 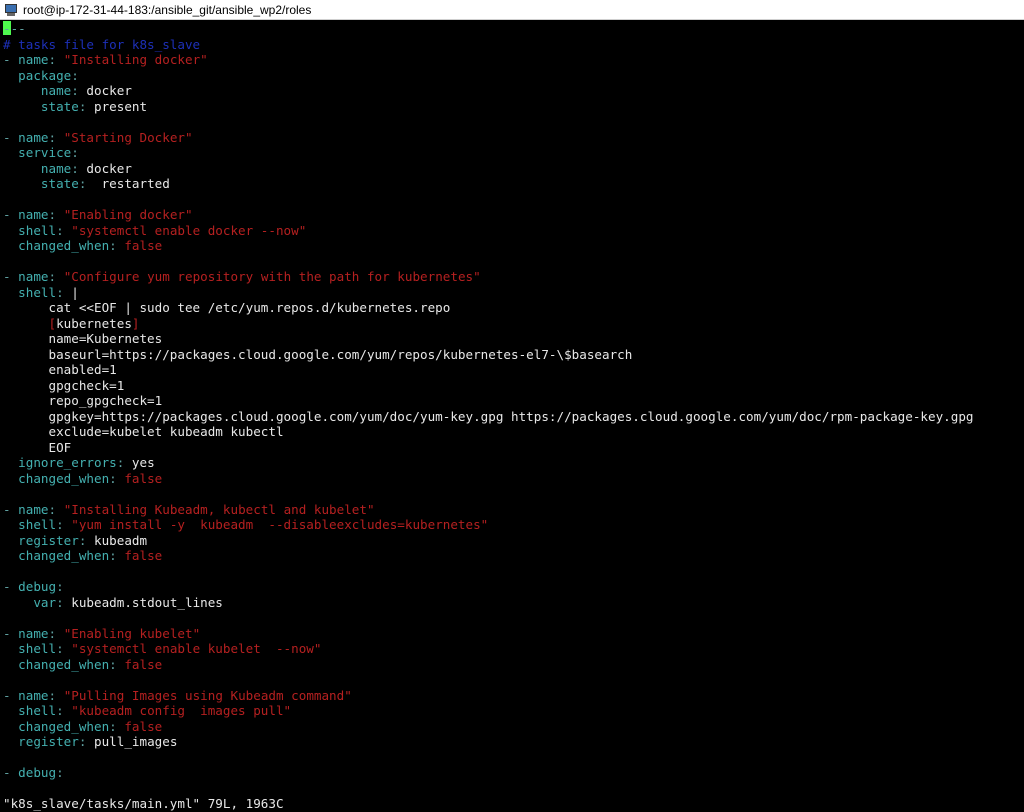 I want to click on code-token-string: "Pulling Images using Kubeadm command", so click(x=207, y=695).